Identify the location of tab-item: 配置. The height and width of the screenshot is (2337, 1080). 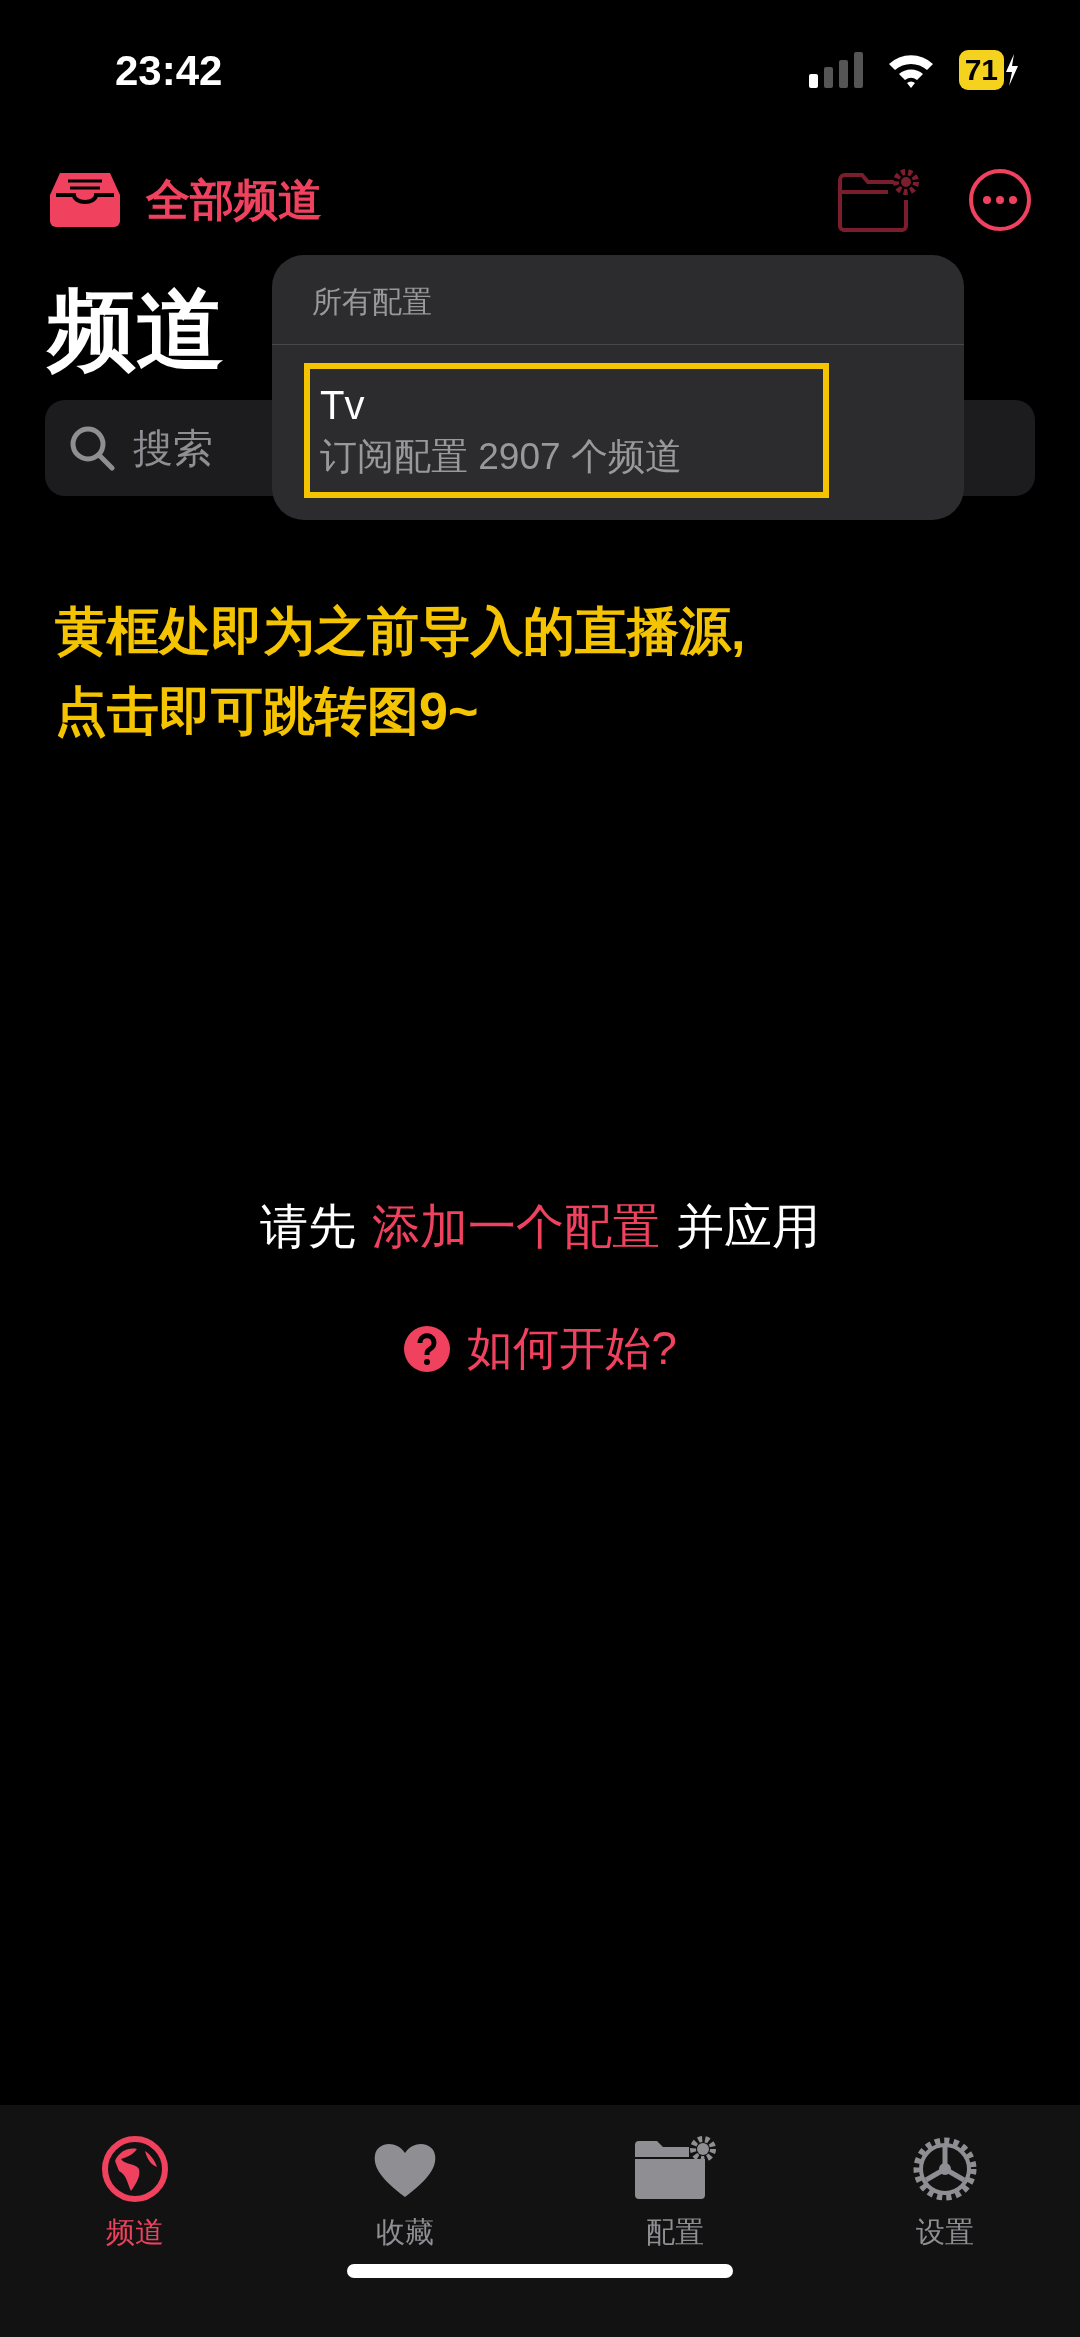
(675, 2180).